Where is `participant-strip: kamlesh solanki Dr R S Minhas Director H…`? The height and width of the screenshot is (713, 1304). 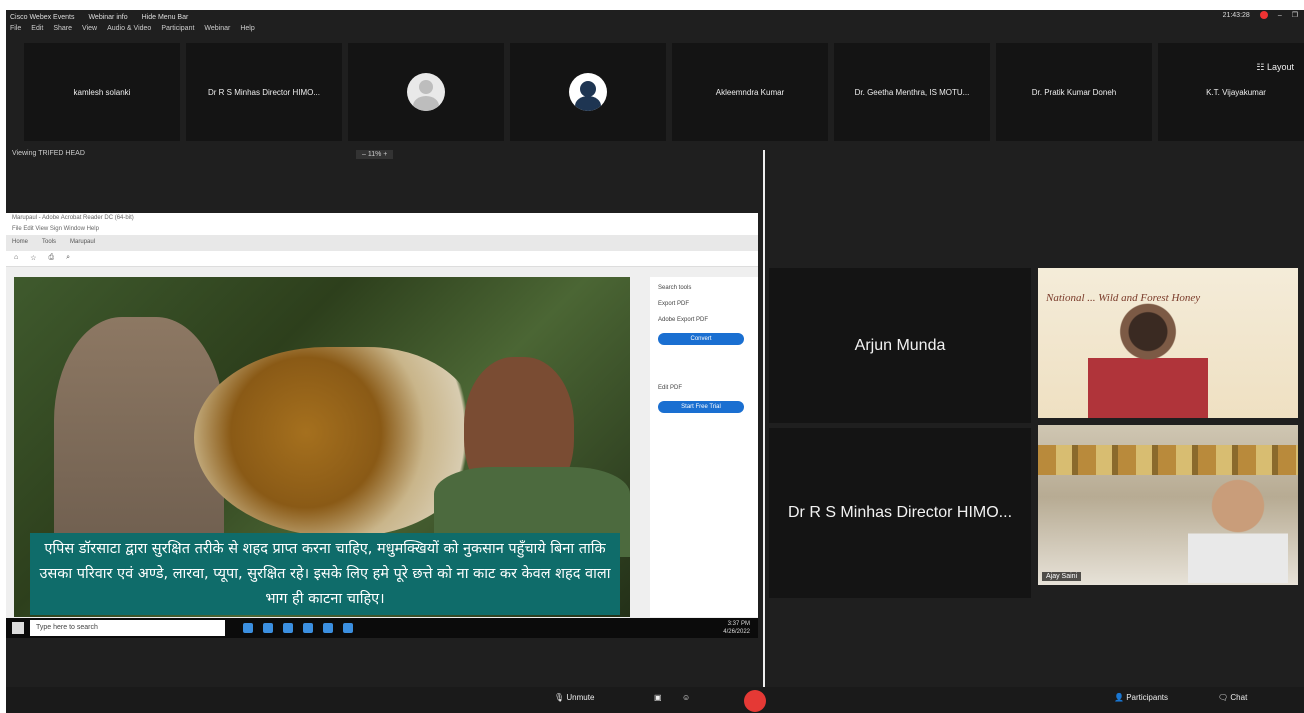 participant-strip: kamlesh solanki Dr R S Minhas Director H… is located at coordinates (664, 92).